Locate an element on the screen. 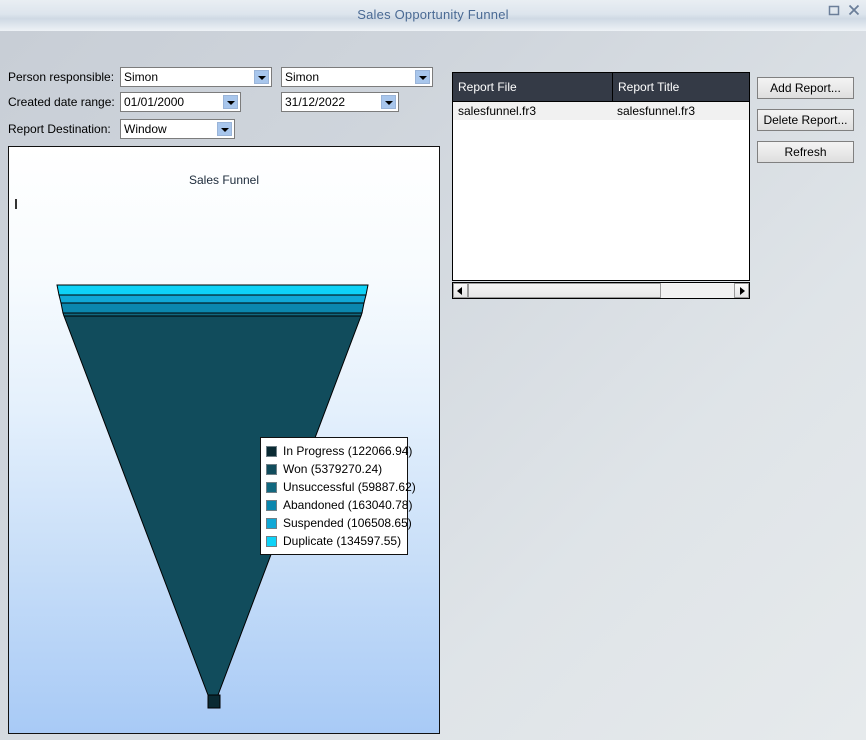  scroll-right-icon is located at coordinates (741, 290).